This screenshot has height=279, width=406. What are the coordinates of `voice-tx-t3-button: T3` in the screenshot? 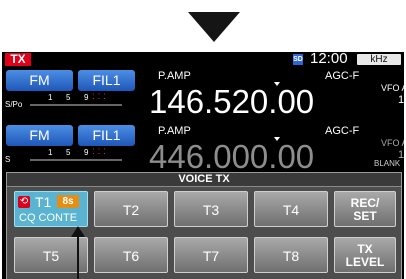 It's located at (211, 209).